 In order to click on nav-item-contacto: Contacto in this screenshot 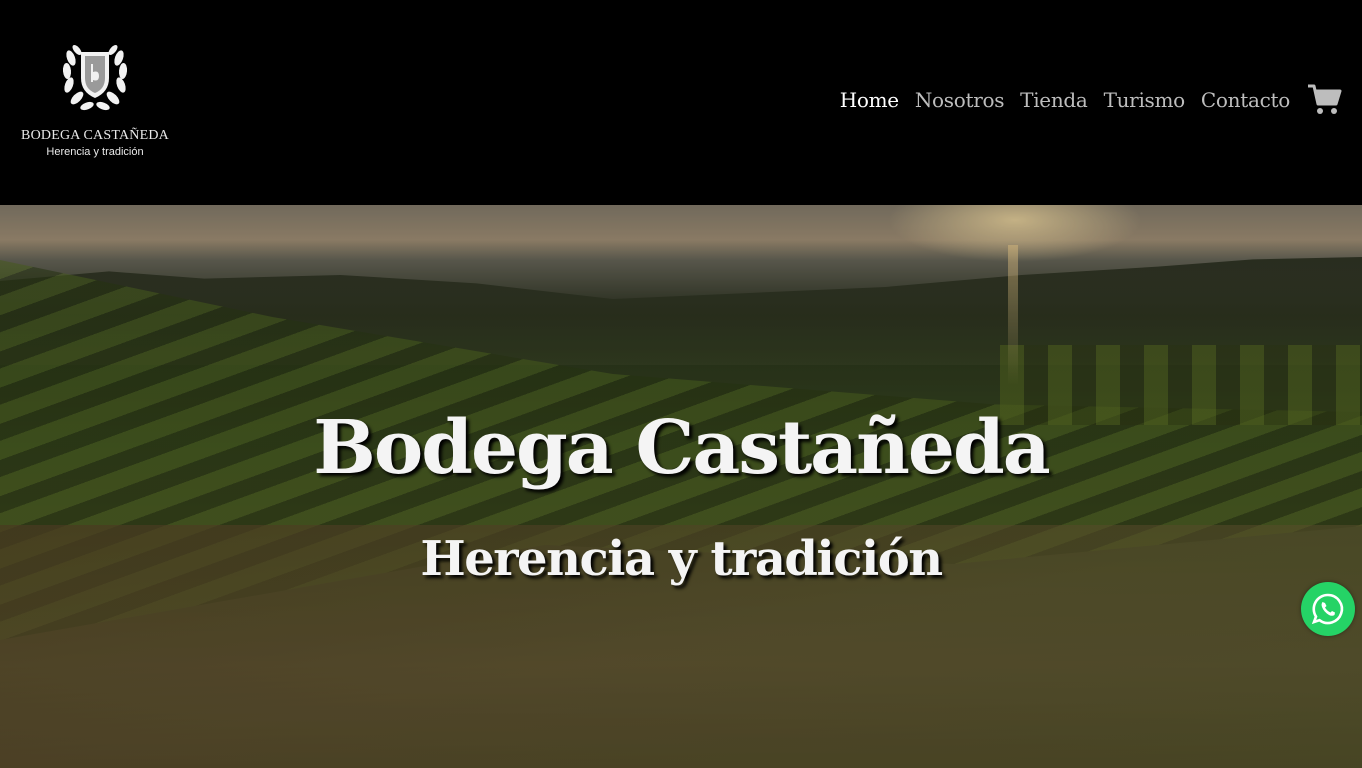, I will do `click(1245, 100)`.